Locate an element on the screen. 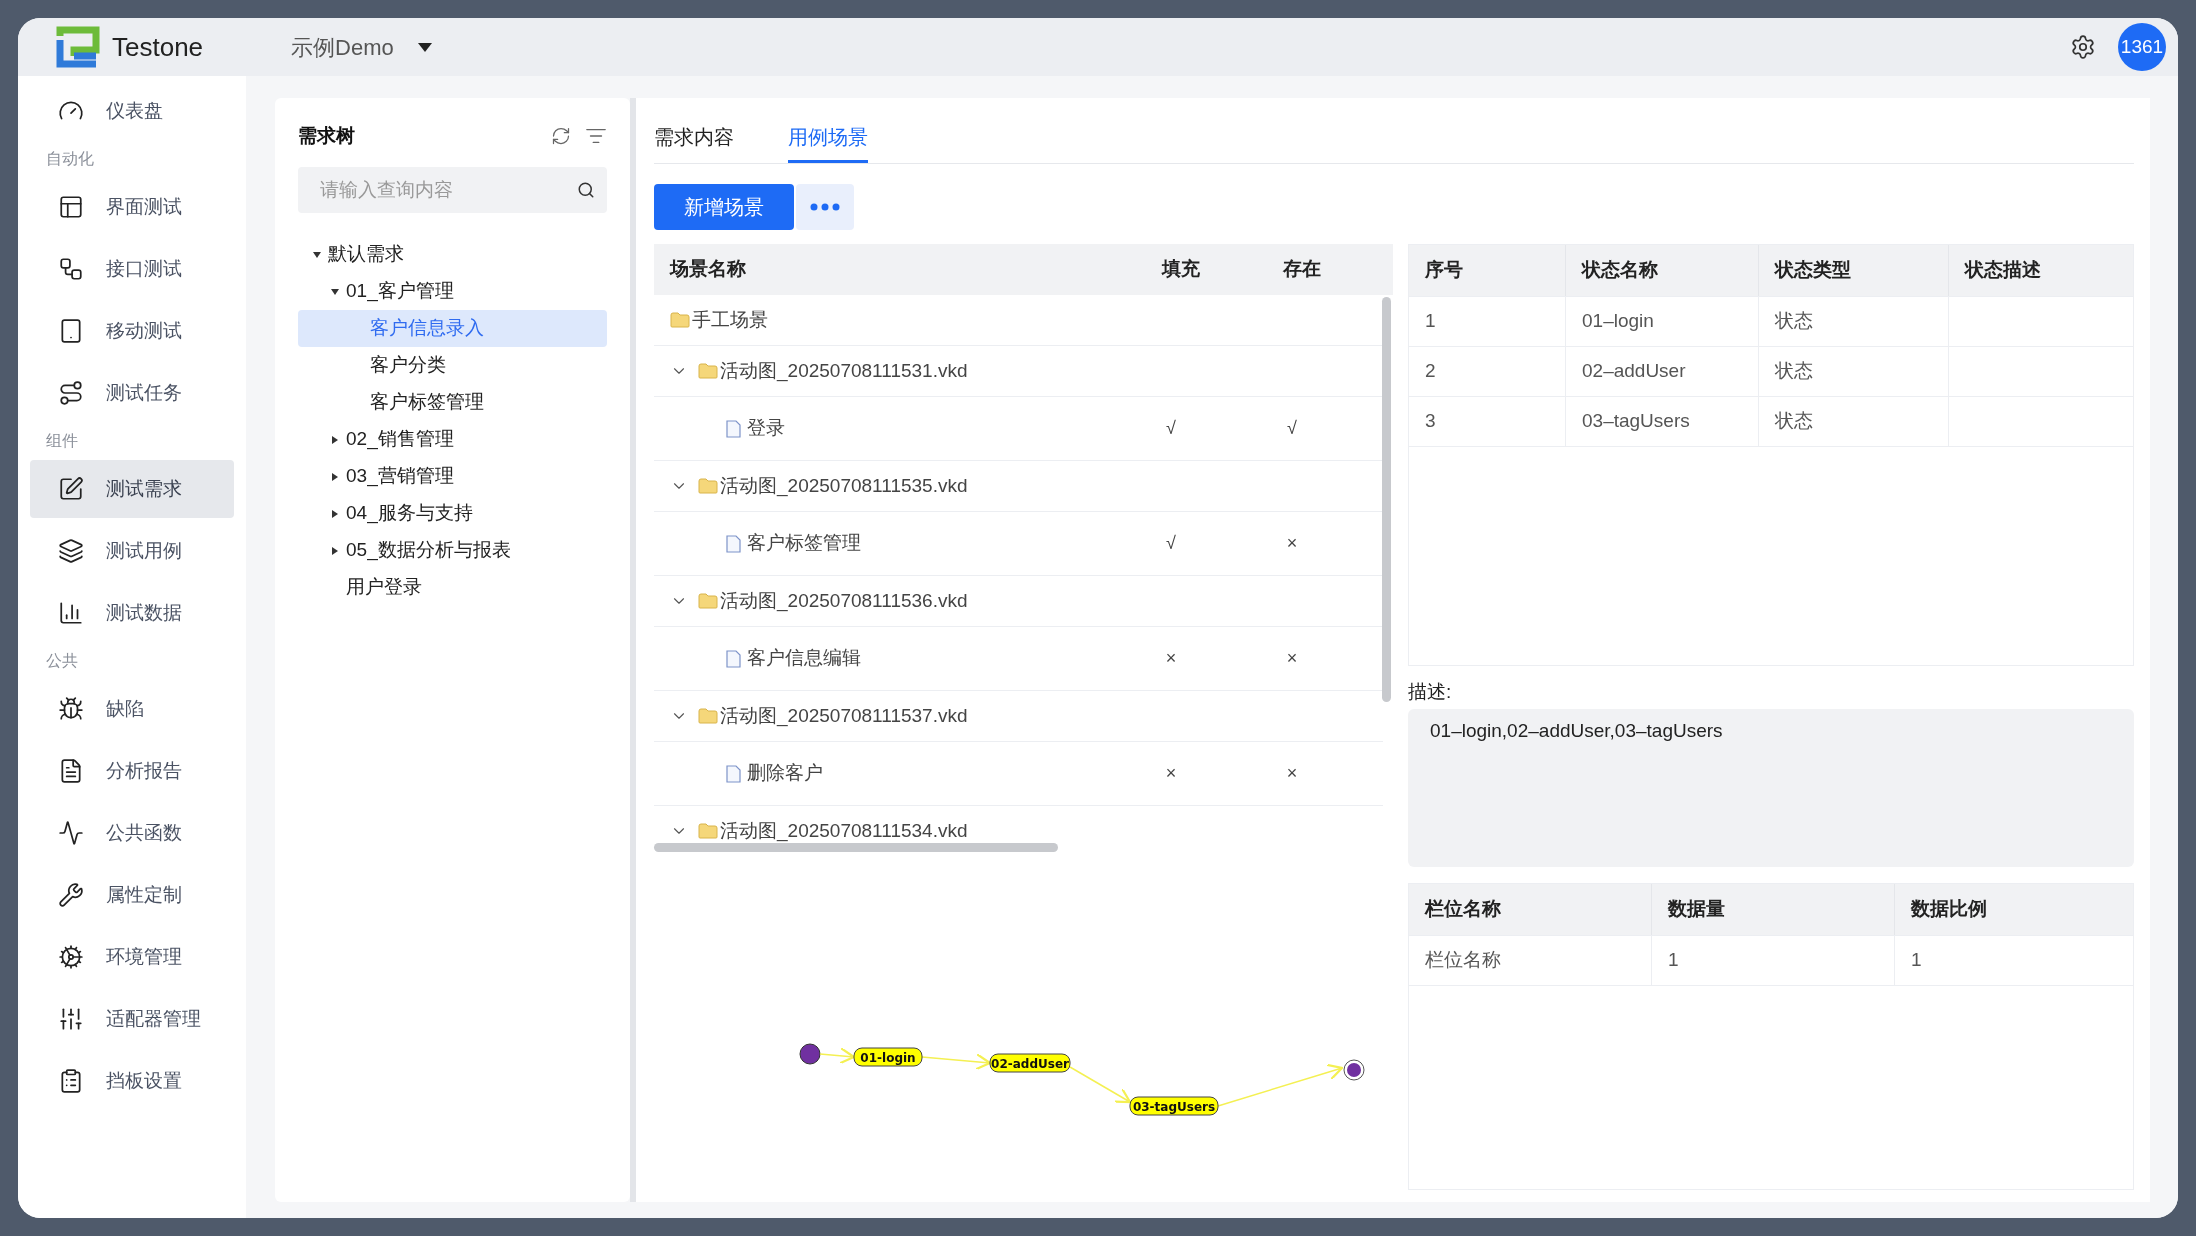 Image resolution: width=2196 pixels, height=1236 pixels. tree-item: 默认需求 is located at coordinates (452, 254).